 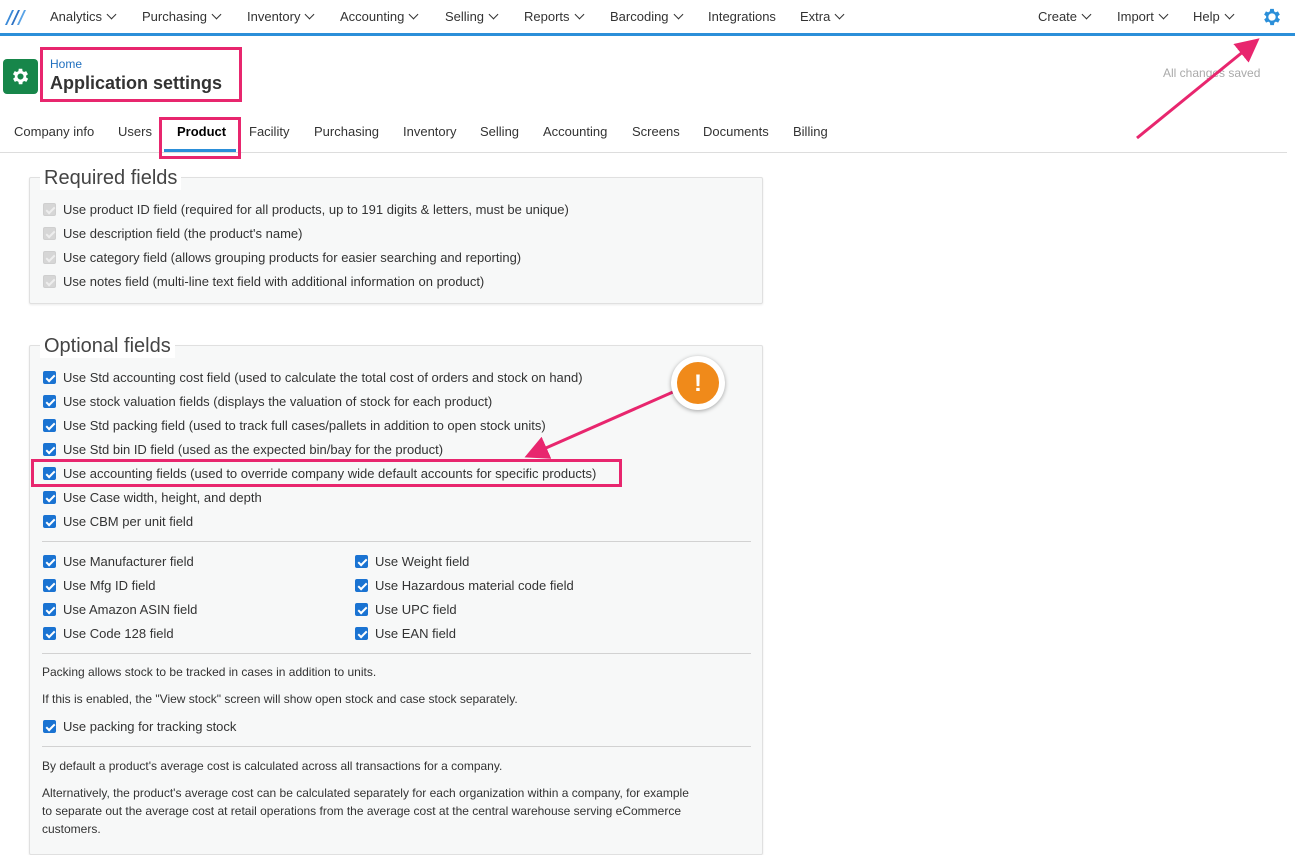 I want to click on nav-integrations: Integrations, so click(x=742, y=16).